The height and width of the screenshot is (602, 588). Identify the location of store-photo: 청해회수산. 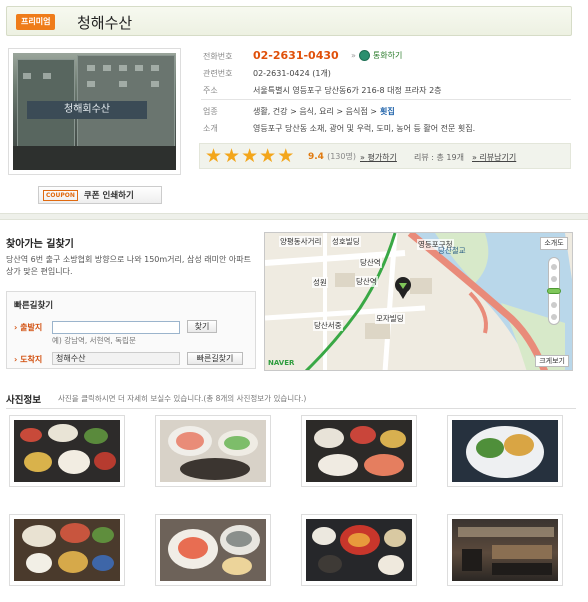
(94, 111).